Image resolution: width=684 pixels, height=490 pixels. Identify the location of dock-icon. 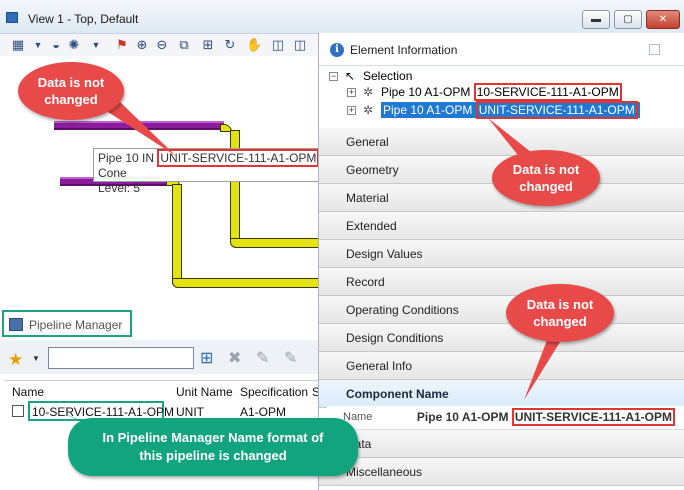
(654, 49).